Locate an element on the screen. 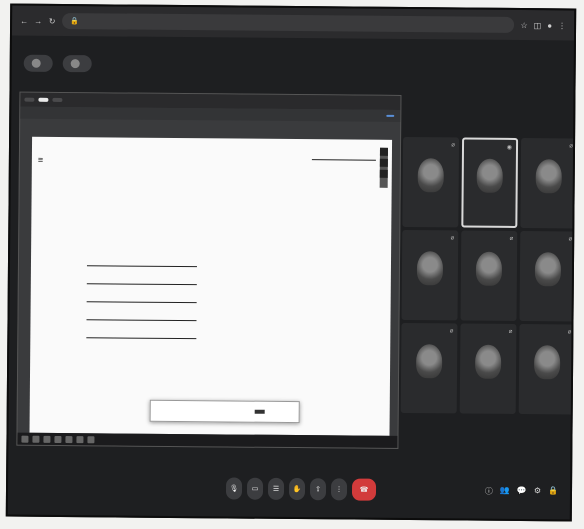 Image resolution: width=584 pixels, height=529 pixels. profile-icon: ● is located at coordinates (549, 25).